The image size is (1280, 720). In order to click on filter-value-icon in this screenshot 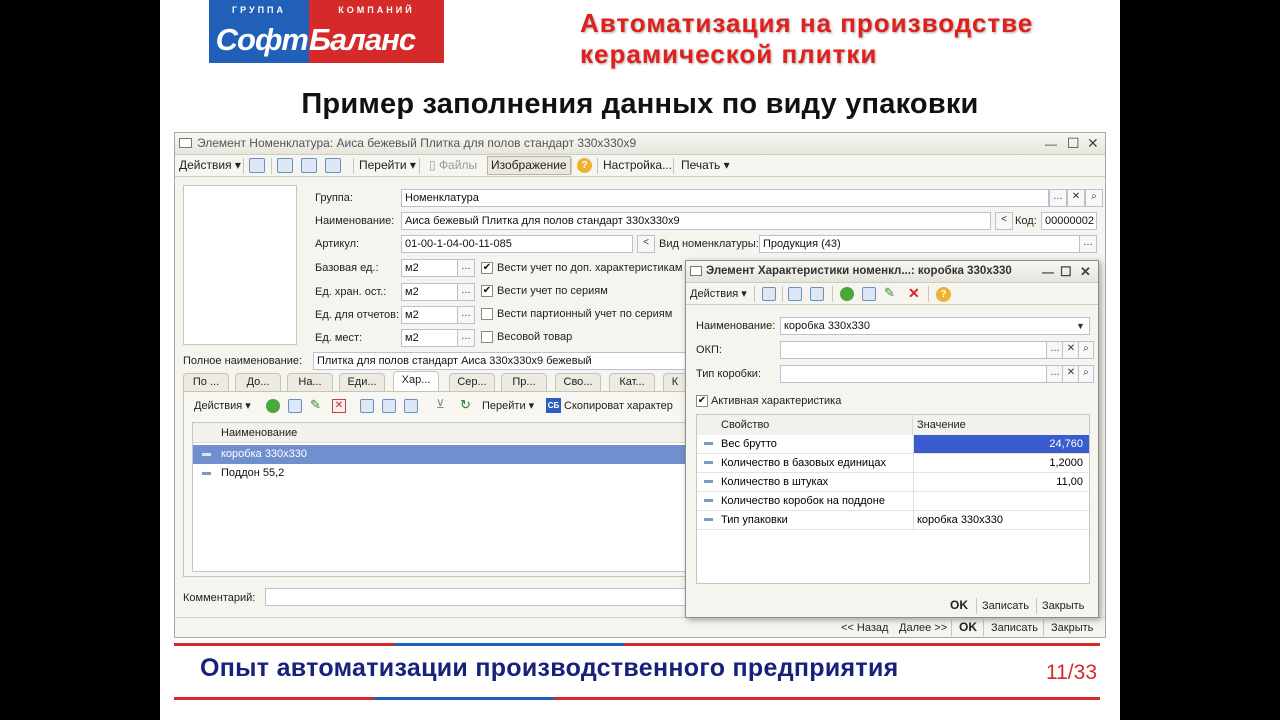, I will do `click(389, 406)`.